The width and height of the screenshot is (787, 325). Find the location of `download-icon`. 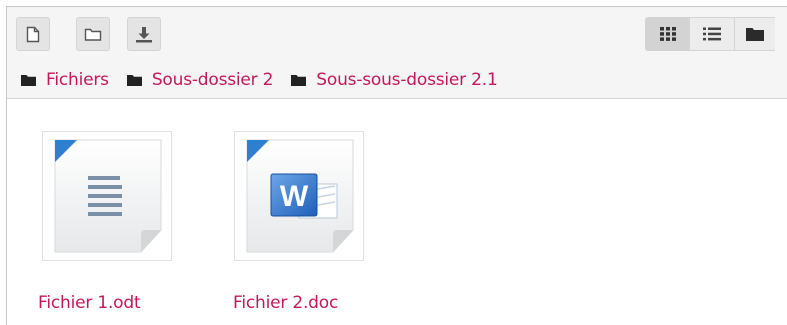

download-icon is located at coordinates (144, 34).